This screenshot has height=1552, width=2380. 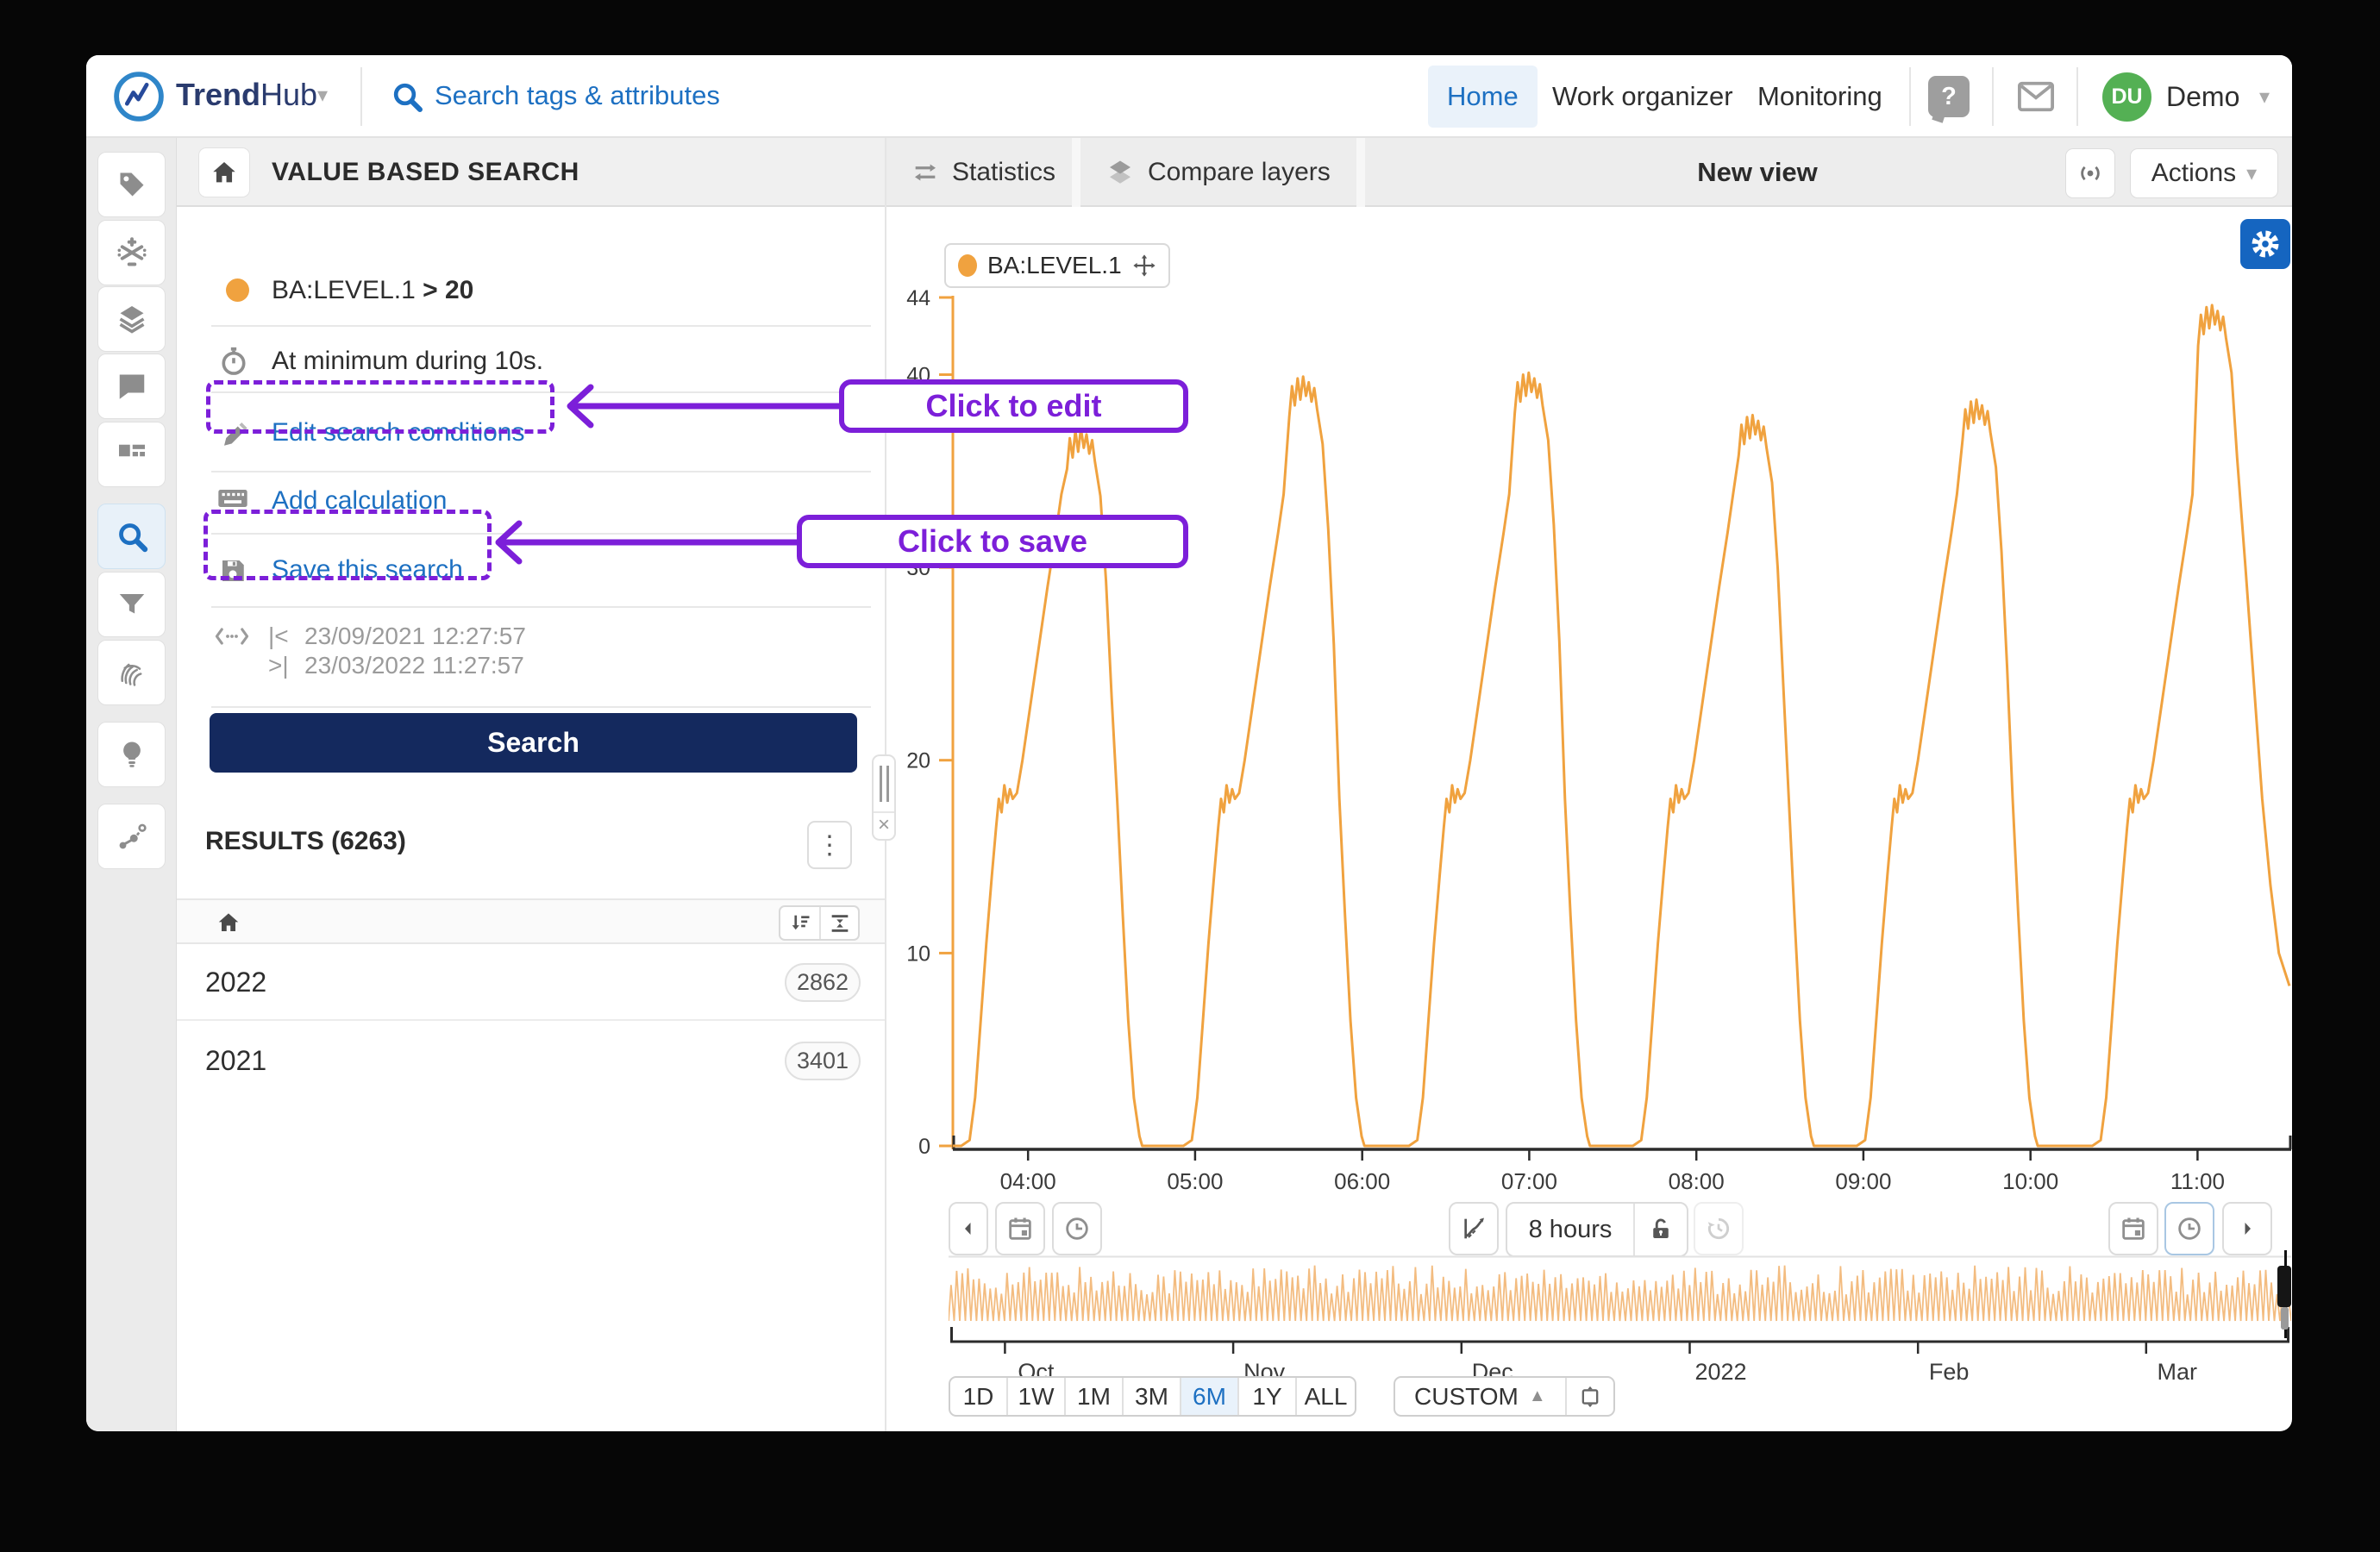 What do you see at coordinates (132, 455) in the screenshot?
I see `rail-dashboard-icon` at bounding box center [132, 455].